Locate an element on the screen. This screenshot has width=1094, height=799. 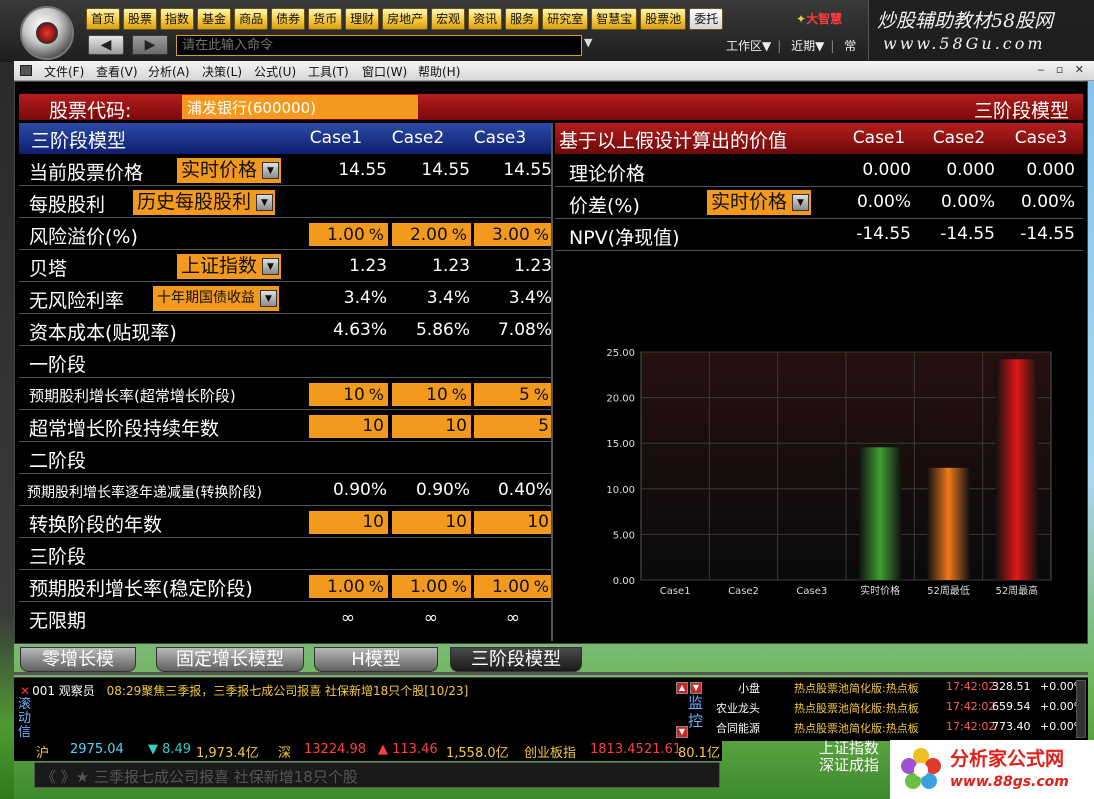
recent-menu: 近期▼ is located at coordinates (807, 46).